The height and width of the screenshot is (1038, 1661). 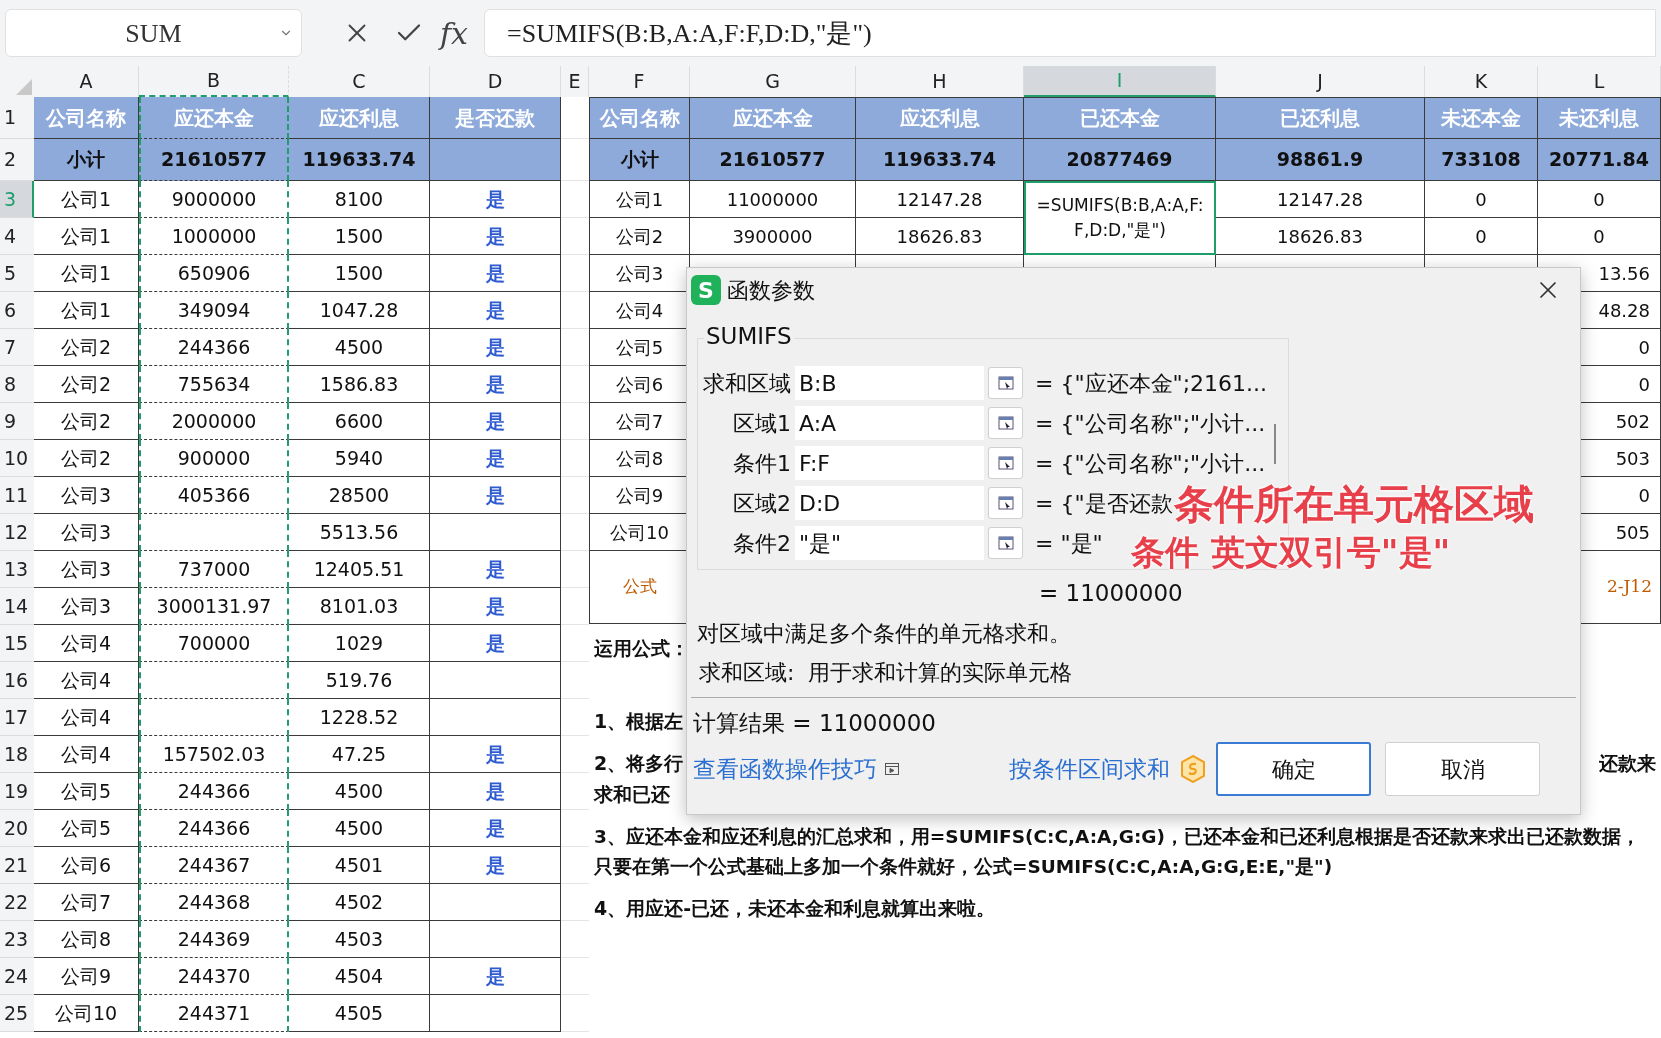 What do you see at coordinates (214, 643) in the screenshot?
I see `table-cell-text: 700000` at bounding box center [214, 643].